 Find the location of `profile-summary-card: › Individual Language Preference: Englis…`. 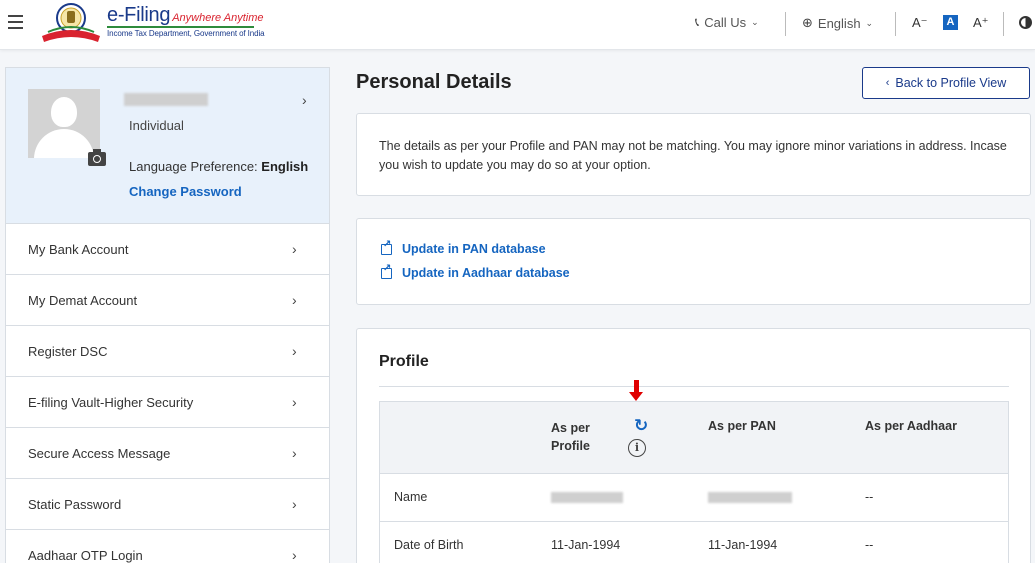

profile-summary-card: › Individual Language Preference: Englis… is located at coordinates (167, 146).